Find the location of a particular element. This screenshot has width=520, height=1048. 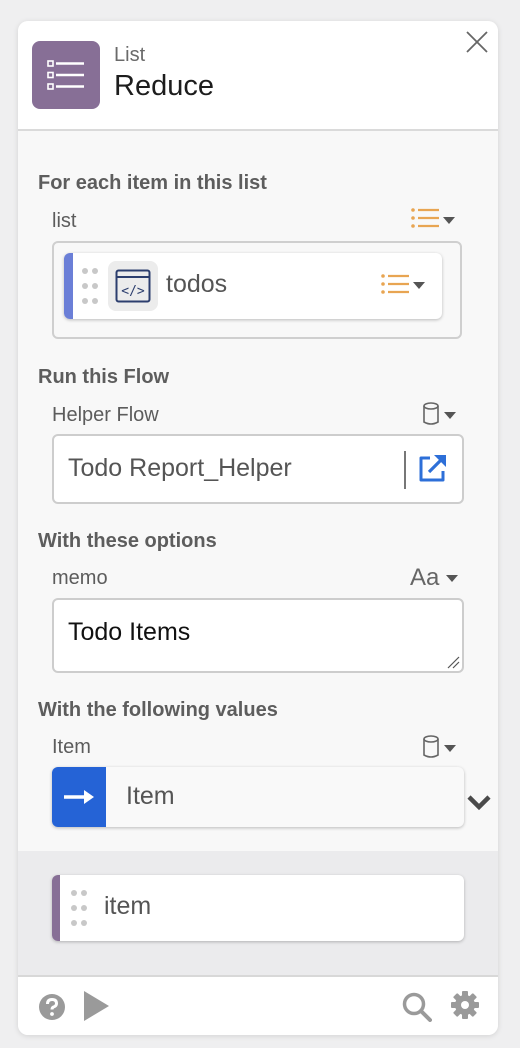

item-output-chip: item is located at coordinates (258, 908).